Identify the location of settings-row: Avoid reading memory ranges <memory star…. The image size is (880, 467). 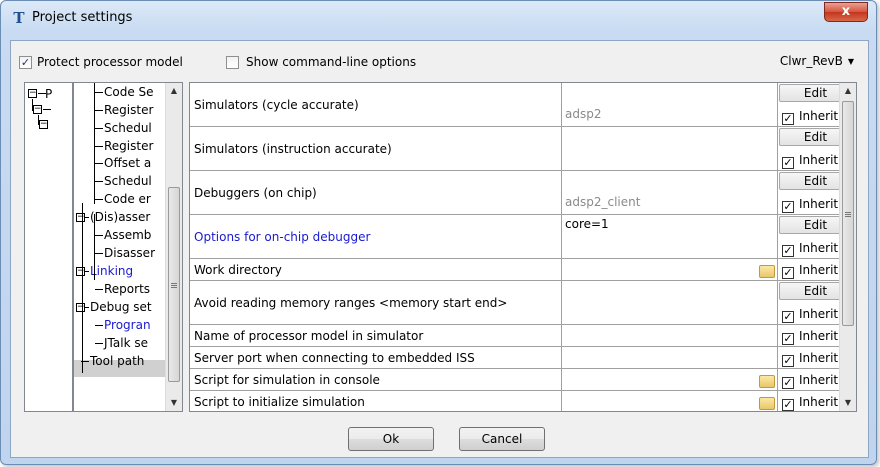
(523, 303).